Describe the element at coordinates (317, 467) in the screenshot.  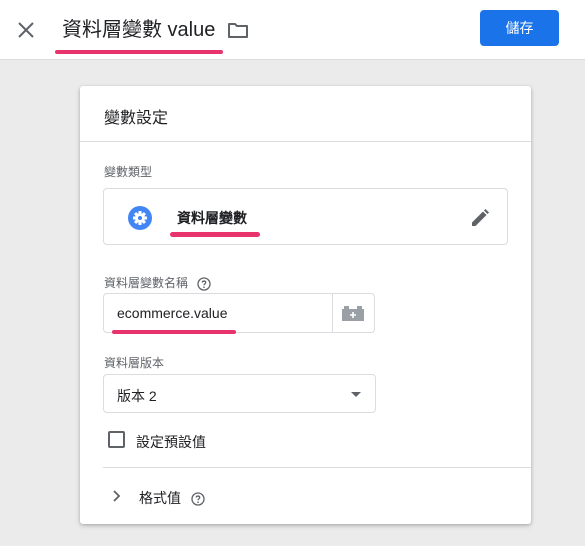
I see `section-divider` at that location.